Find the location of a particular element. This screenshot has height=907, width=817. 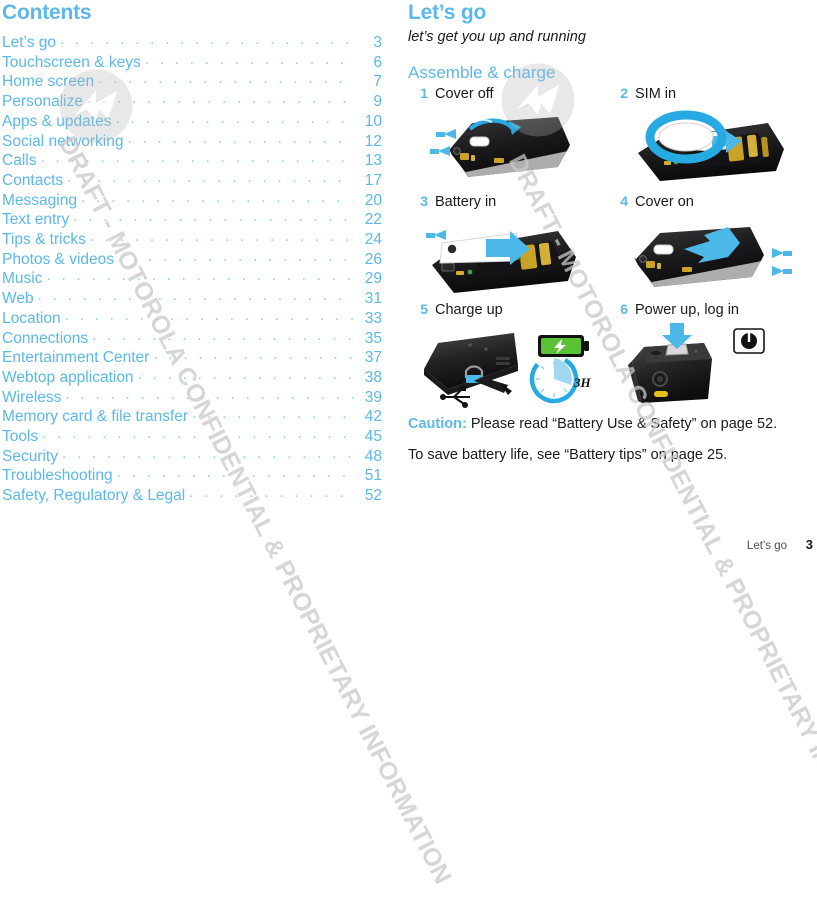

footer-page-number: 3 is located at coordinates (809, 544).